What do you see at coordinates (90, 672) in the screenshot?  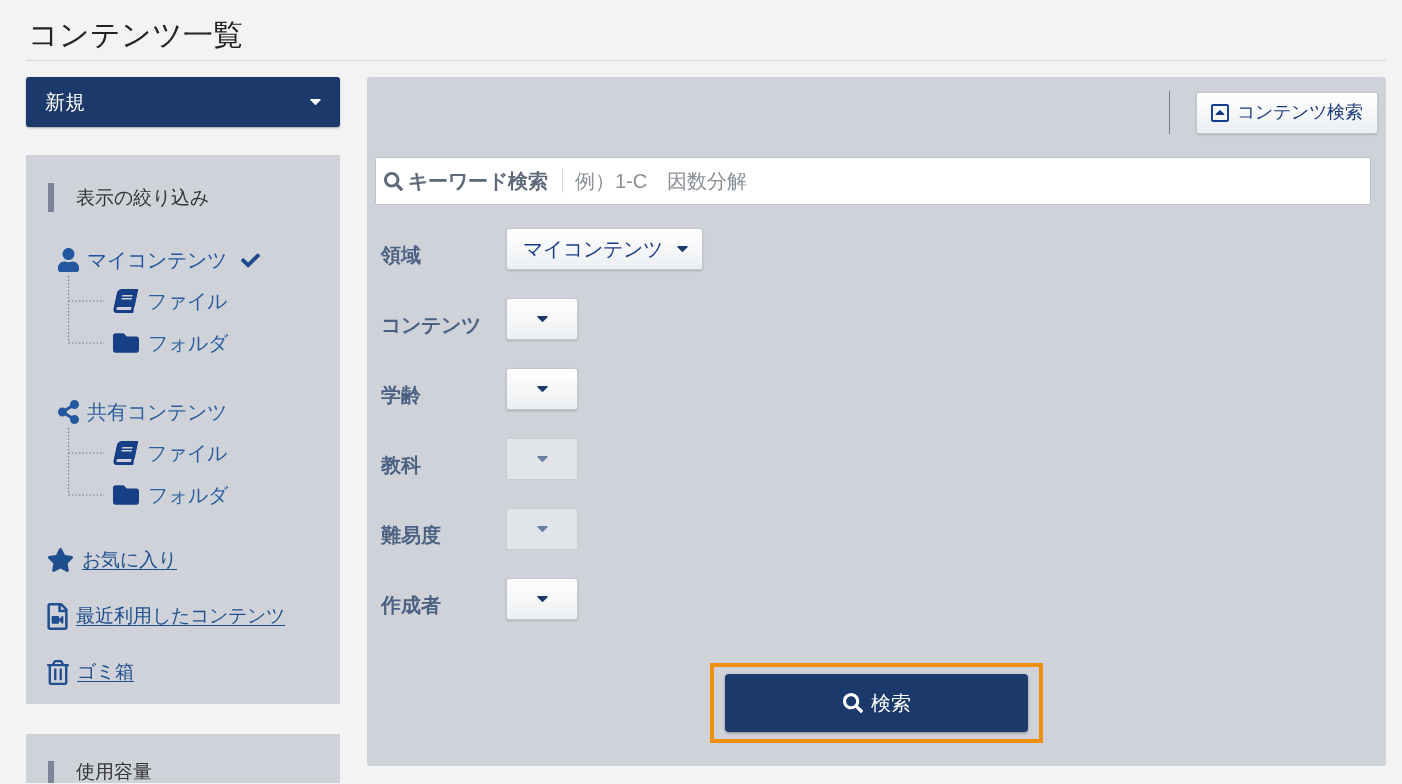 I see `sidebar-link: ゴミ箱` at bounding box center [90, 672].